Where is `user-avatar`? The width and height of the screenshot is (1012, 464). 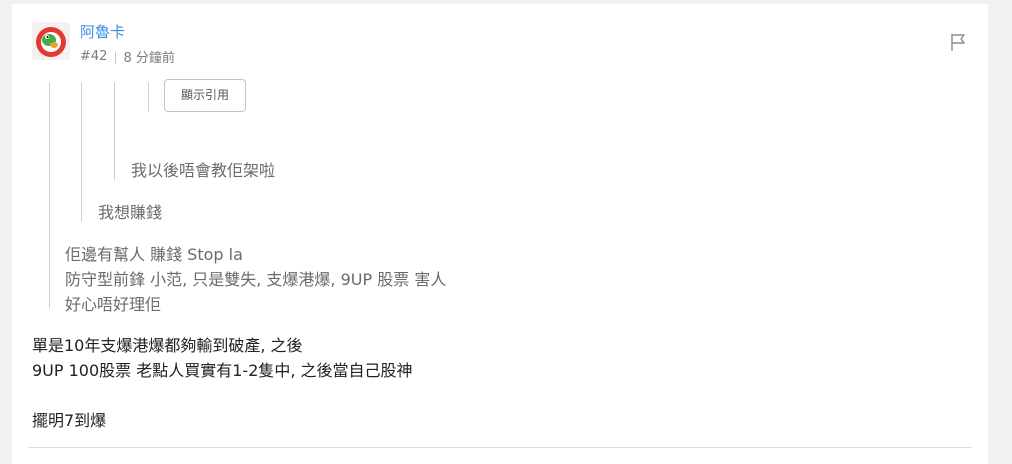
user-avatar is located at coordinates (51, 41).